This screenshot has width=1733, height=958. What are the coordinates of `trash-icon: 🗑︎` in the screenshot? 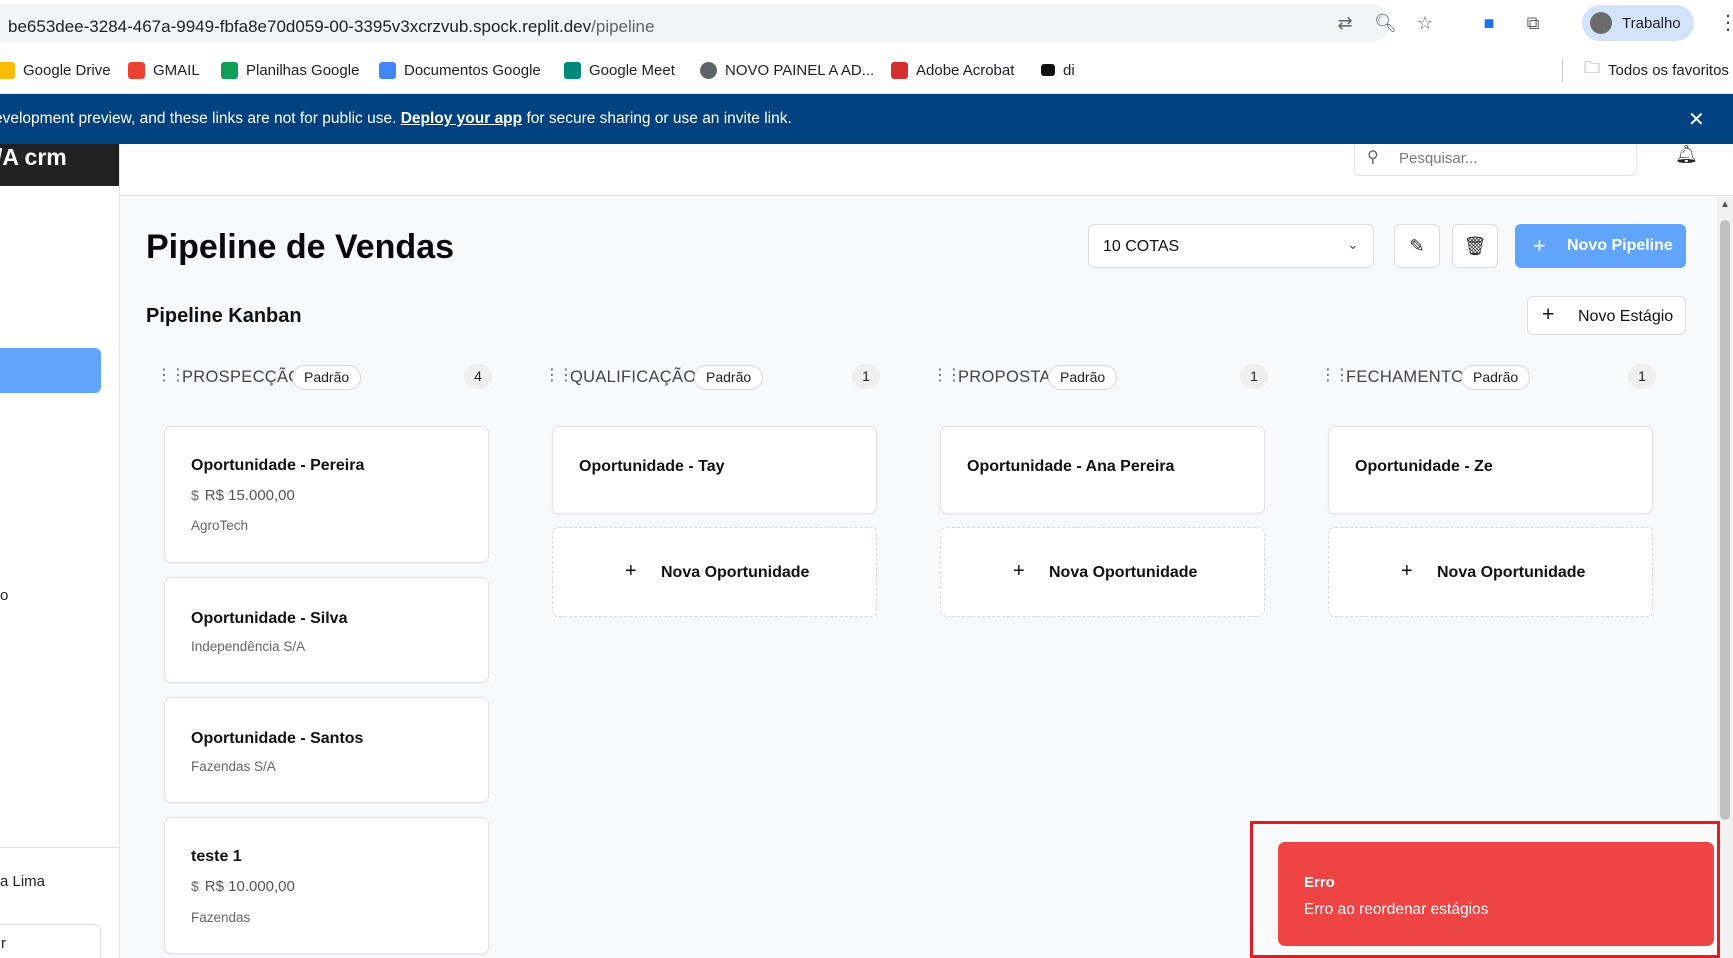 It's located at (1475, 246).